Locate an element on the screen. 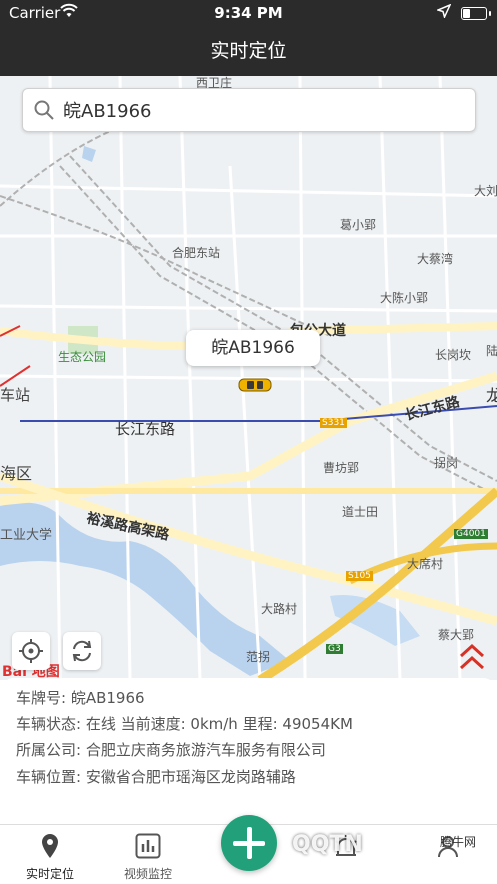  search-input is located at coordinates (263, 110).